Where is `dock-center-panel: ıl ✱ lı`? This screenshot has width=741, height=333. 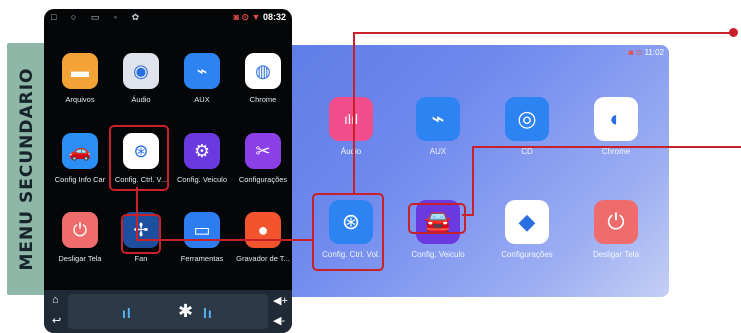
dock-center-panel: ıl ✱ lı is located at coordinates (168, 311).